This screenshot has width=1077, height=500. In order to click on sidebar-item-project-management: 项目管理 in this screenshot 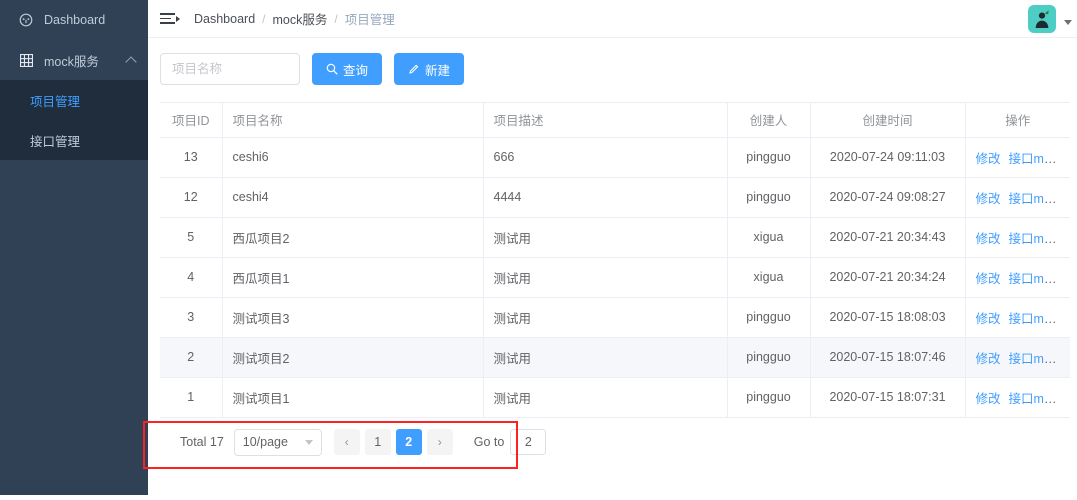, I will do `click(74, 100)`.